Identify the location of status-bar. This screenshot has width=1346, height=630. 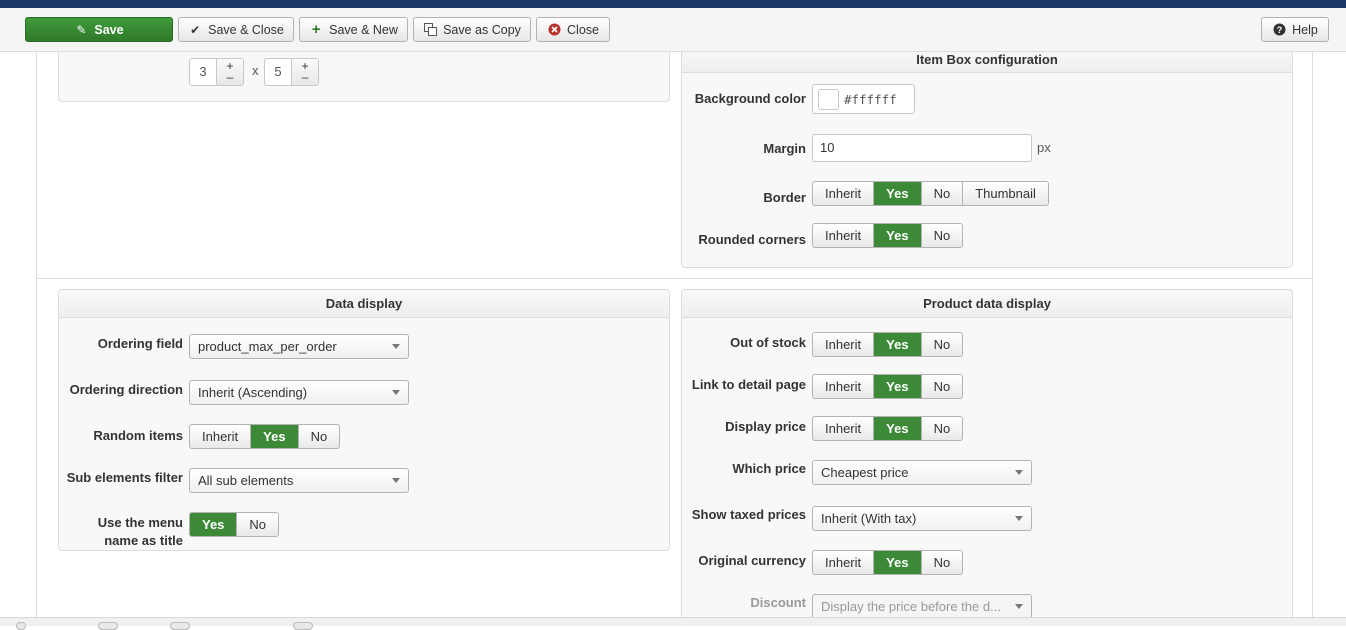
(673, 623).